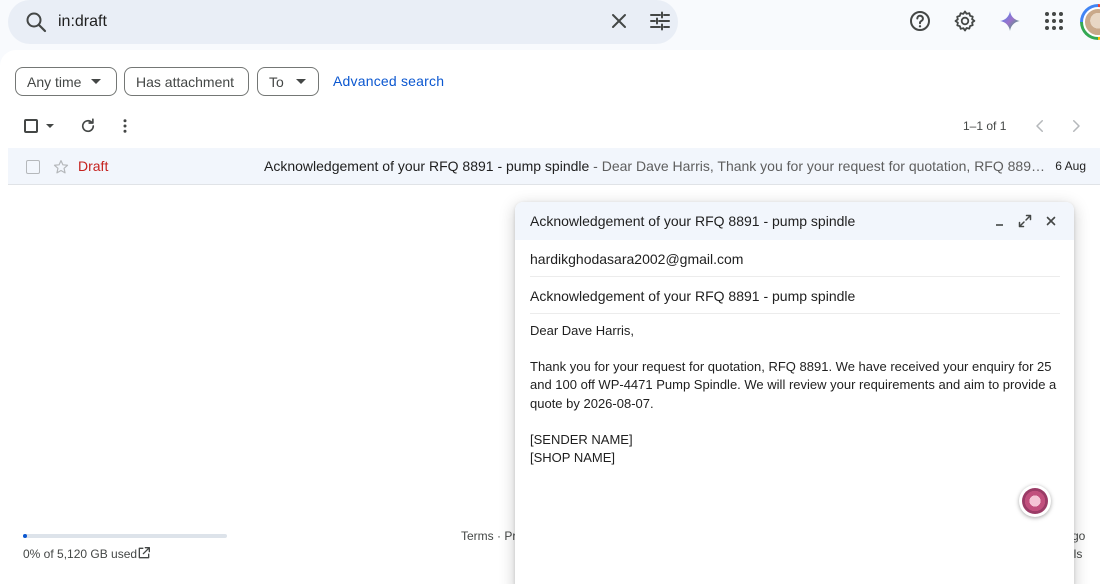  What do you see at coordinates (1070, 166) in the screenshot?
I see `row-date: 6 Aug` at bounding box center [1070, 166].